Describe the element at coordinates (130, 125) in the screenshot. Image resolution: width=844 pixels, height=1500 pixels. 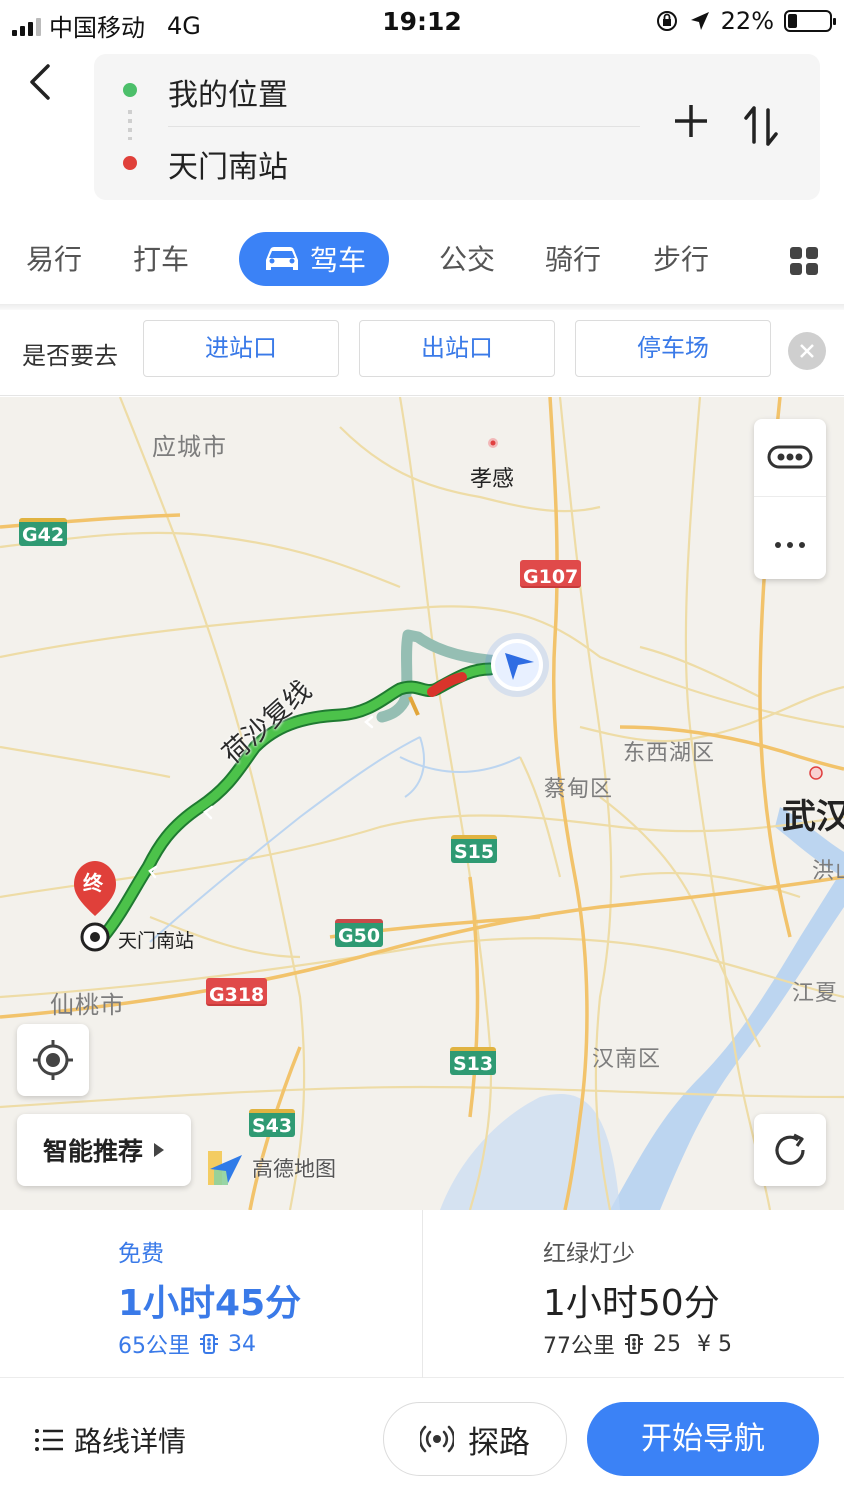
I see `route-connector` at that location.